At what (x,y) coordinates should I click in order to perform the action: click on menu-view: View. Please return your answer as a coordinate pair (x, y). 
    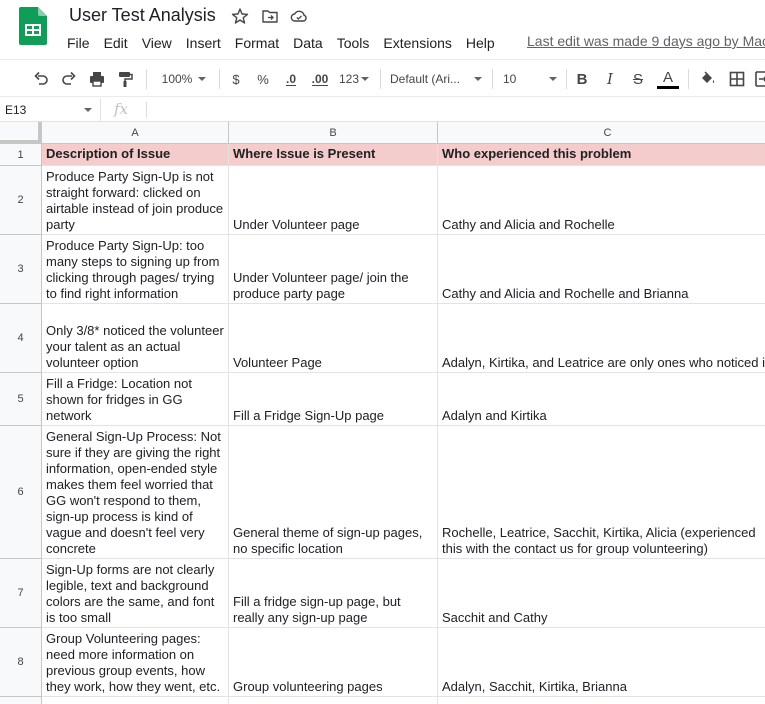
    Looking at the image, I should click on (157, 43).